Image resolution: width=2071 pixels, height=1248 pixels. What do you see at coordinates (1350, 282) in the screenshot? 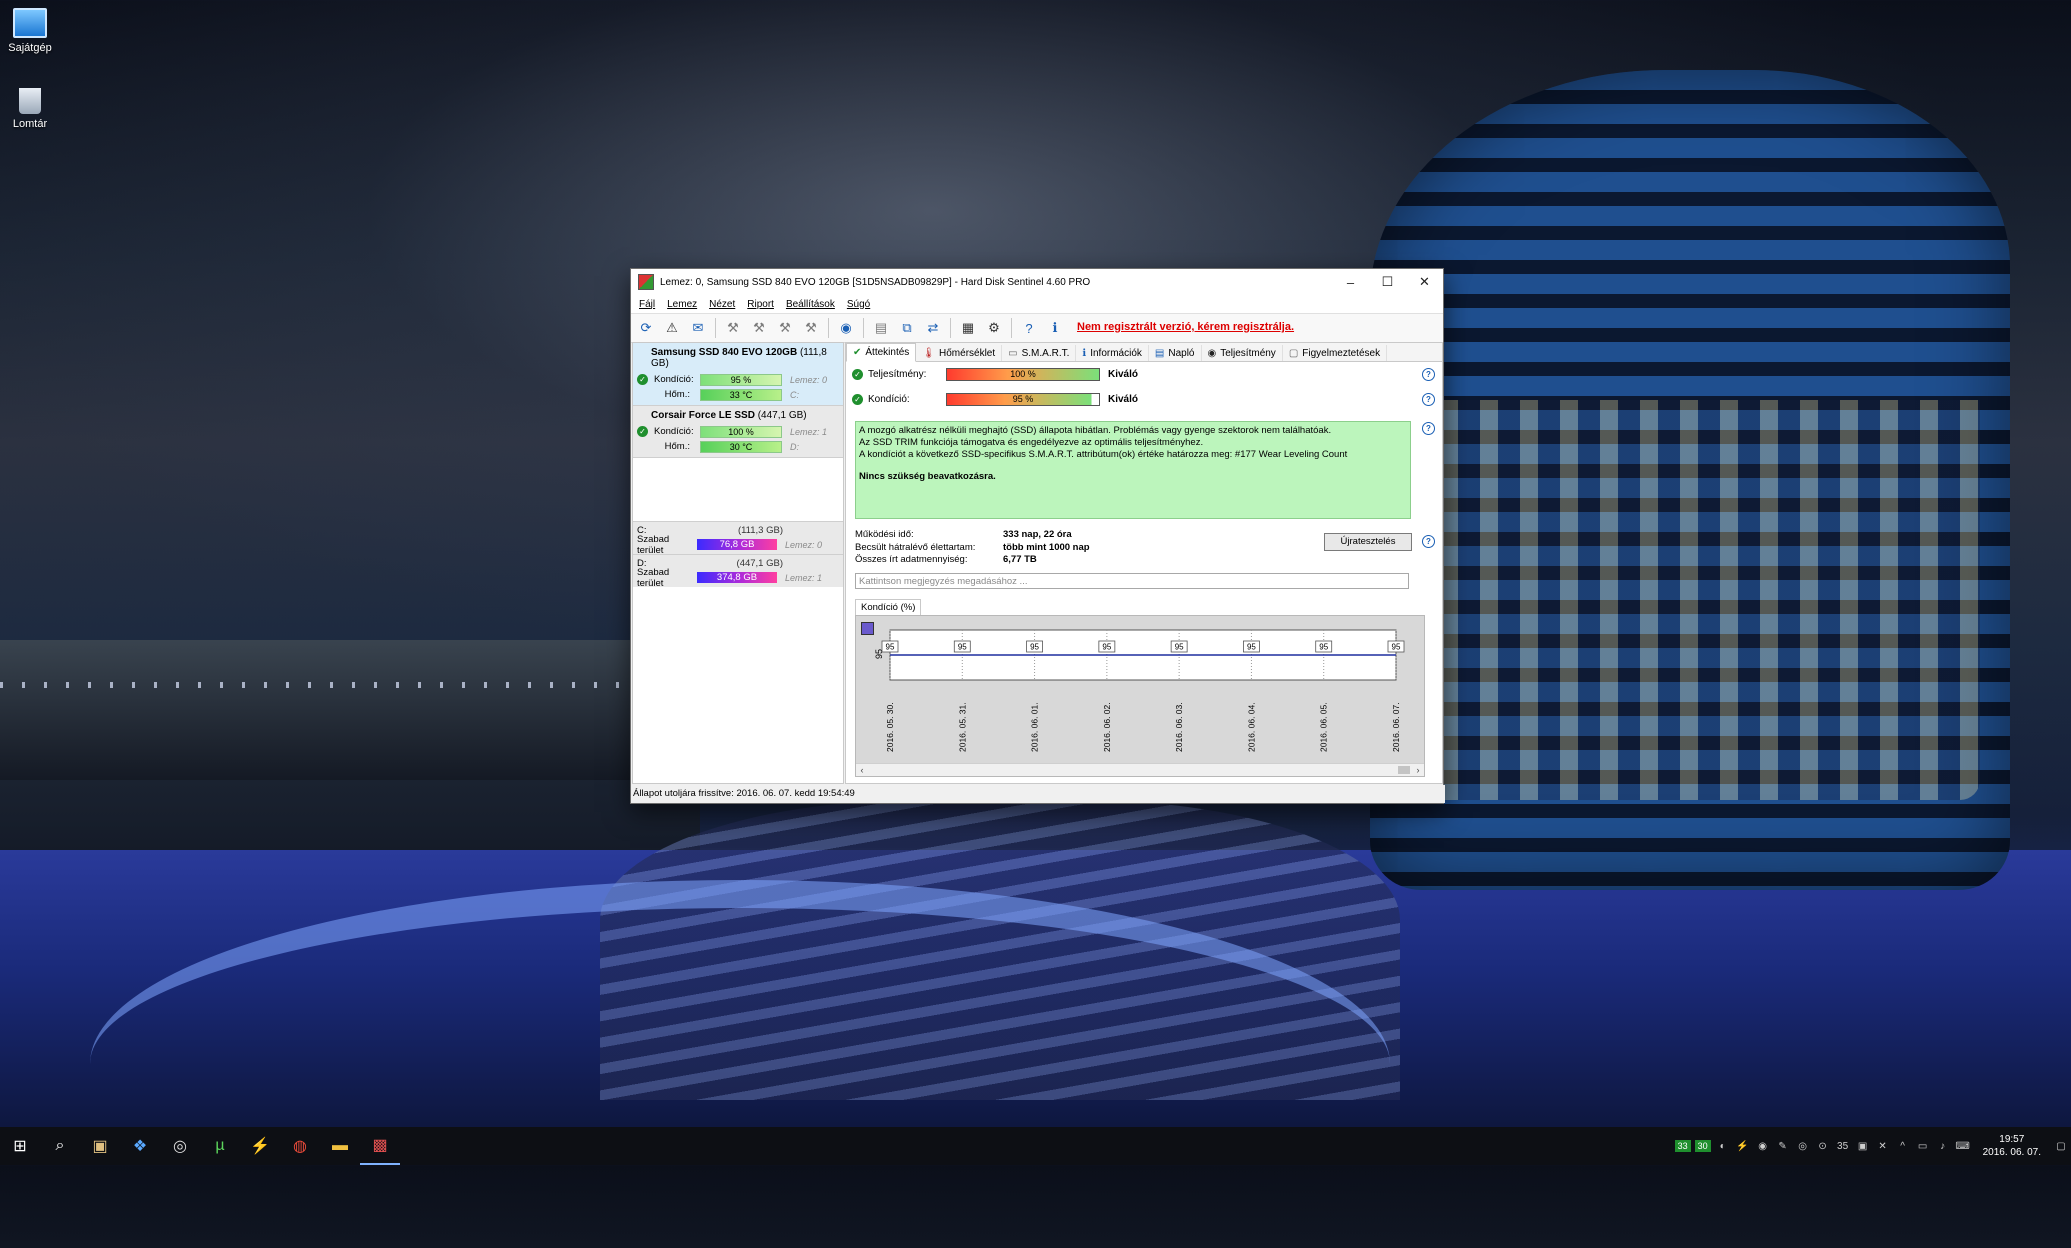
I see `minimize-button: –` at bounding box center [1350, 282].